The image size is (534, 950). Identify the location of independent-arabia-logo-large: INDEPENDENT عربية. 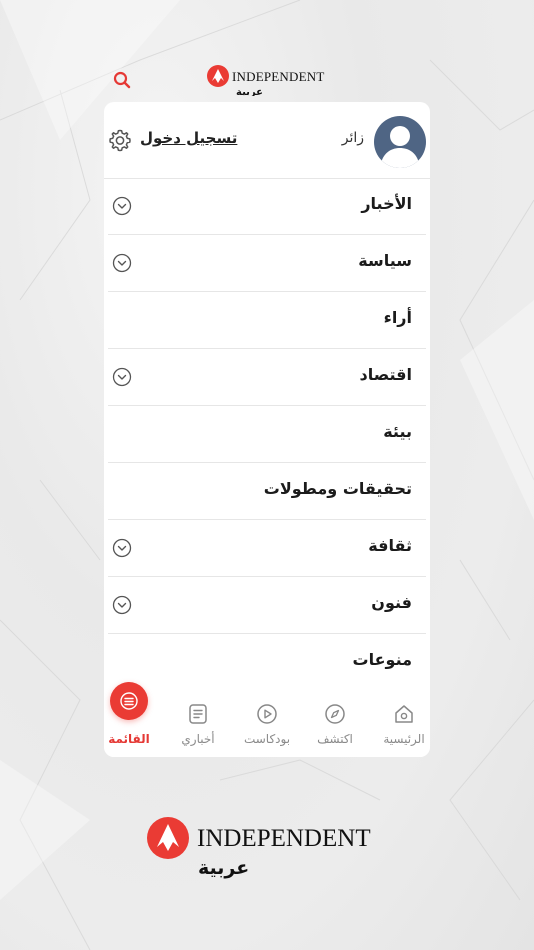
(259, 848).